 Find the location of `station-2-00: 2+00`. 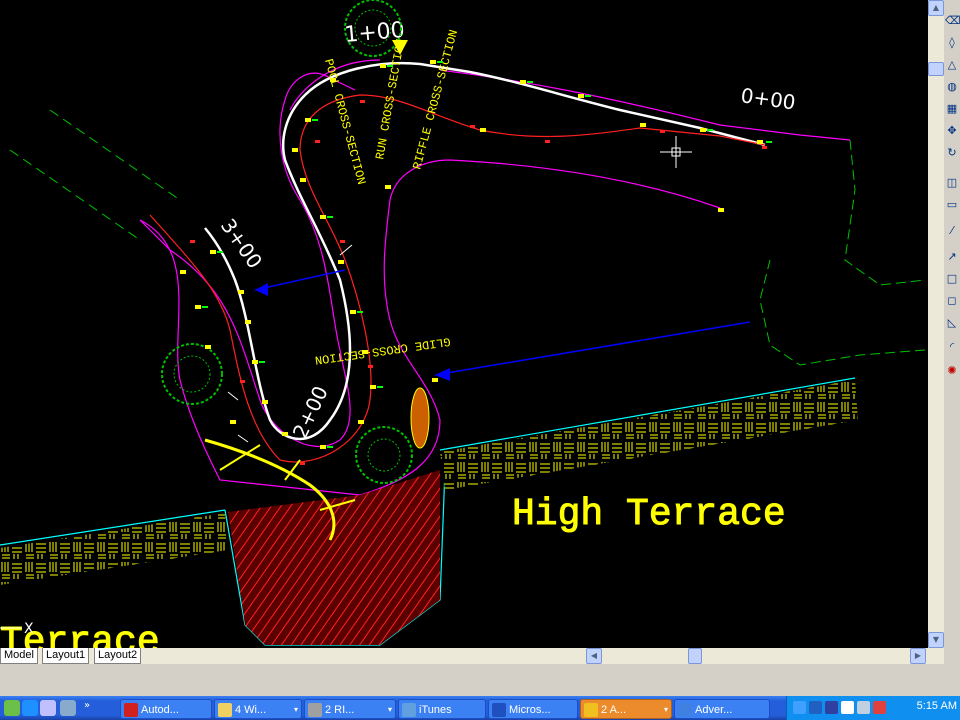

station-2-00: 2+00 is located at coordinates (310, 412).